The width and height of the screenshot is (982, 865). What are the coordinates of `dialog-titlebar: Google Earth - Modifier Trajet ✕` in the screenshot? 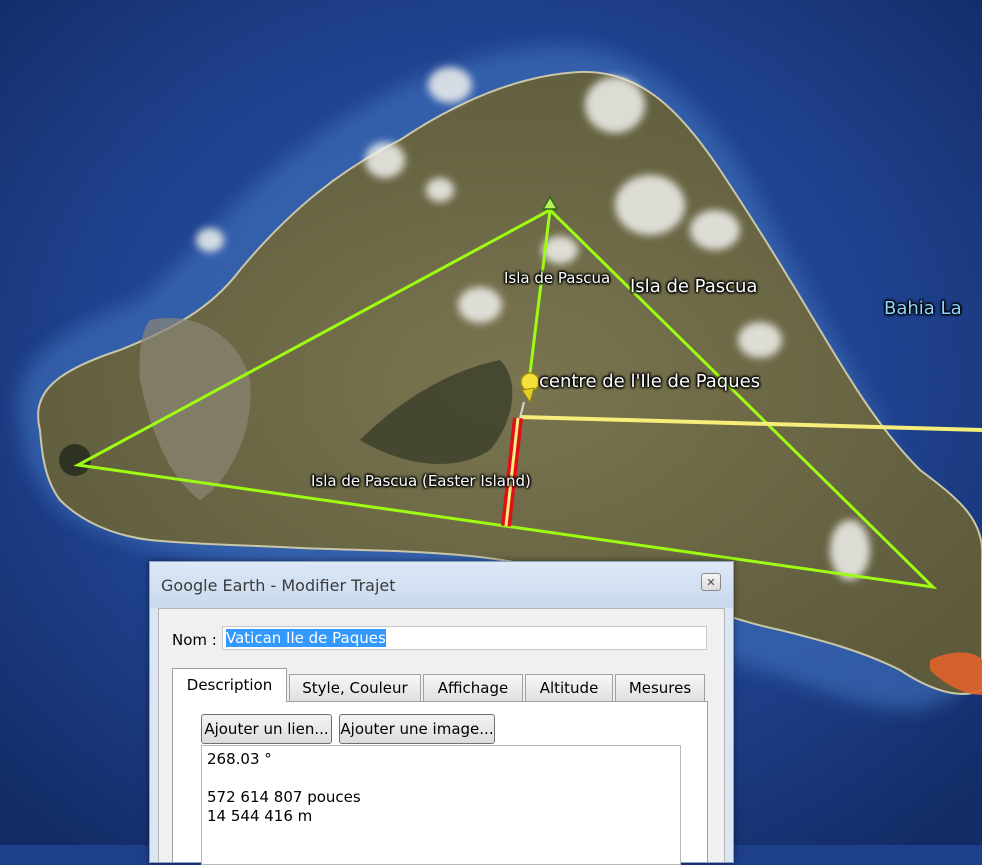 It's located at (441, 585).